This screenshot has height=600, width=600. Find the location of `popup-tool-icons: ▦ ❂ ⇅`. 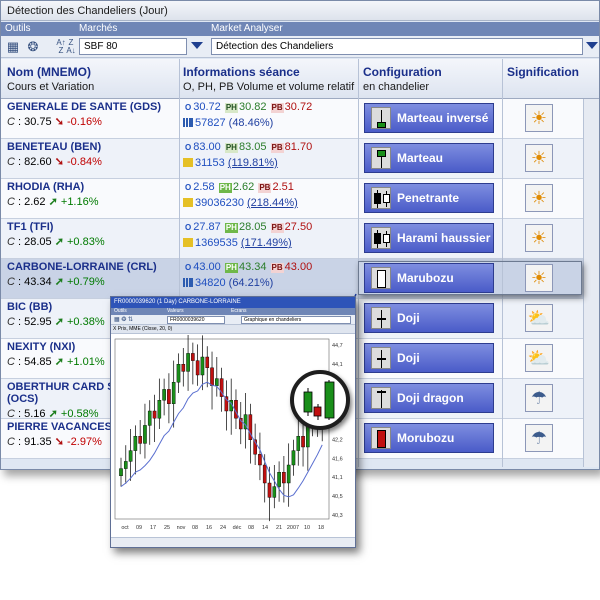

popup-tool-icons: ▦ ❂ ⇅ is located at coordinates (123, 319).